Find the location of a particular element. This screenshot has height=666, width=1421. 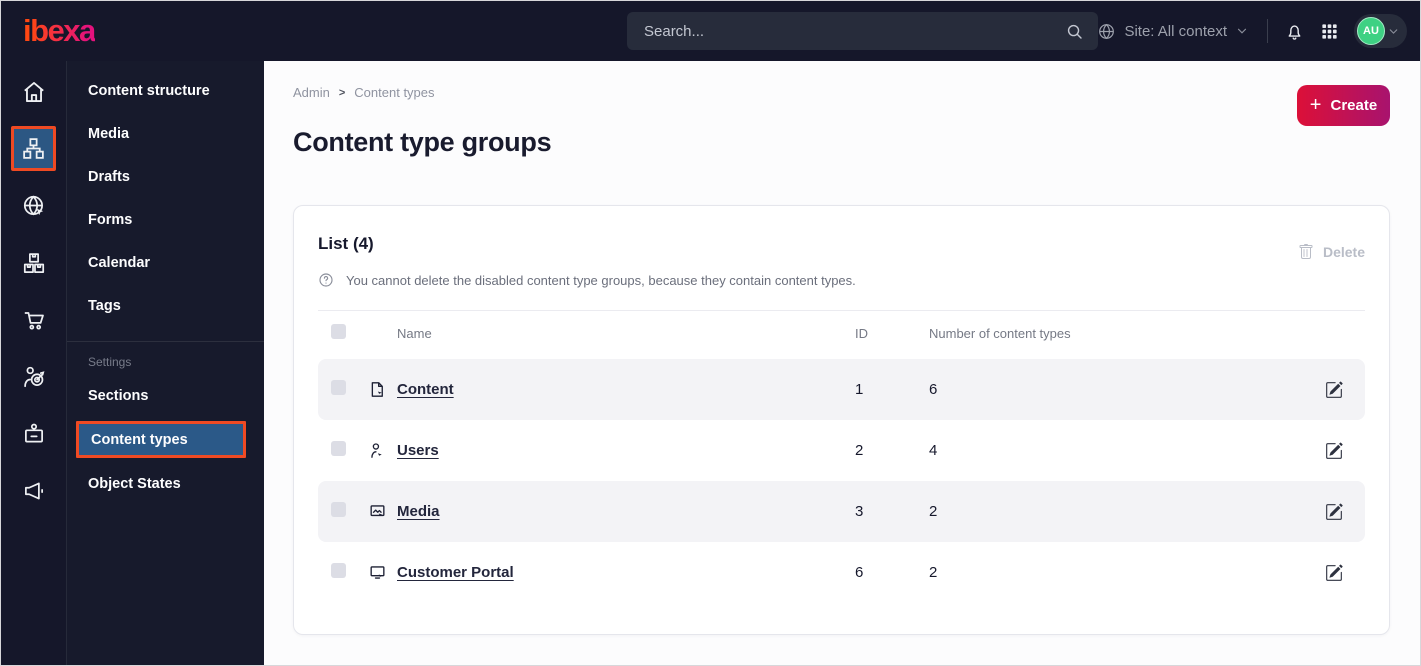

sidebar-item-content-types: Content types is located at coordinates (161, 439).